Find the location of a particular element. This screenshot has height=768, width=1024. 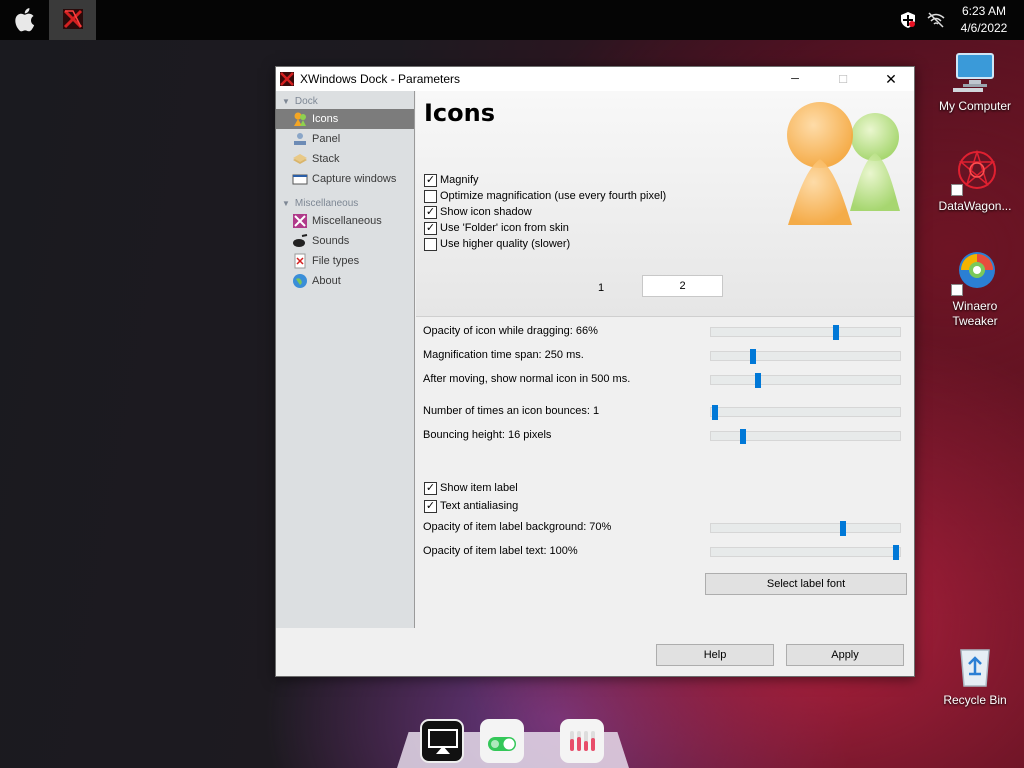

dock-item-test-tubes-app is located at coordinates (582, 741).